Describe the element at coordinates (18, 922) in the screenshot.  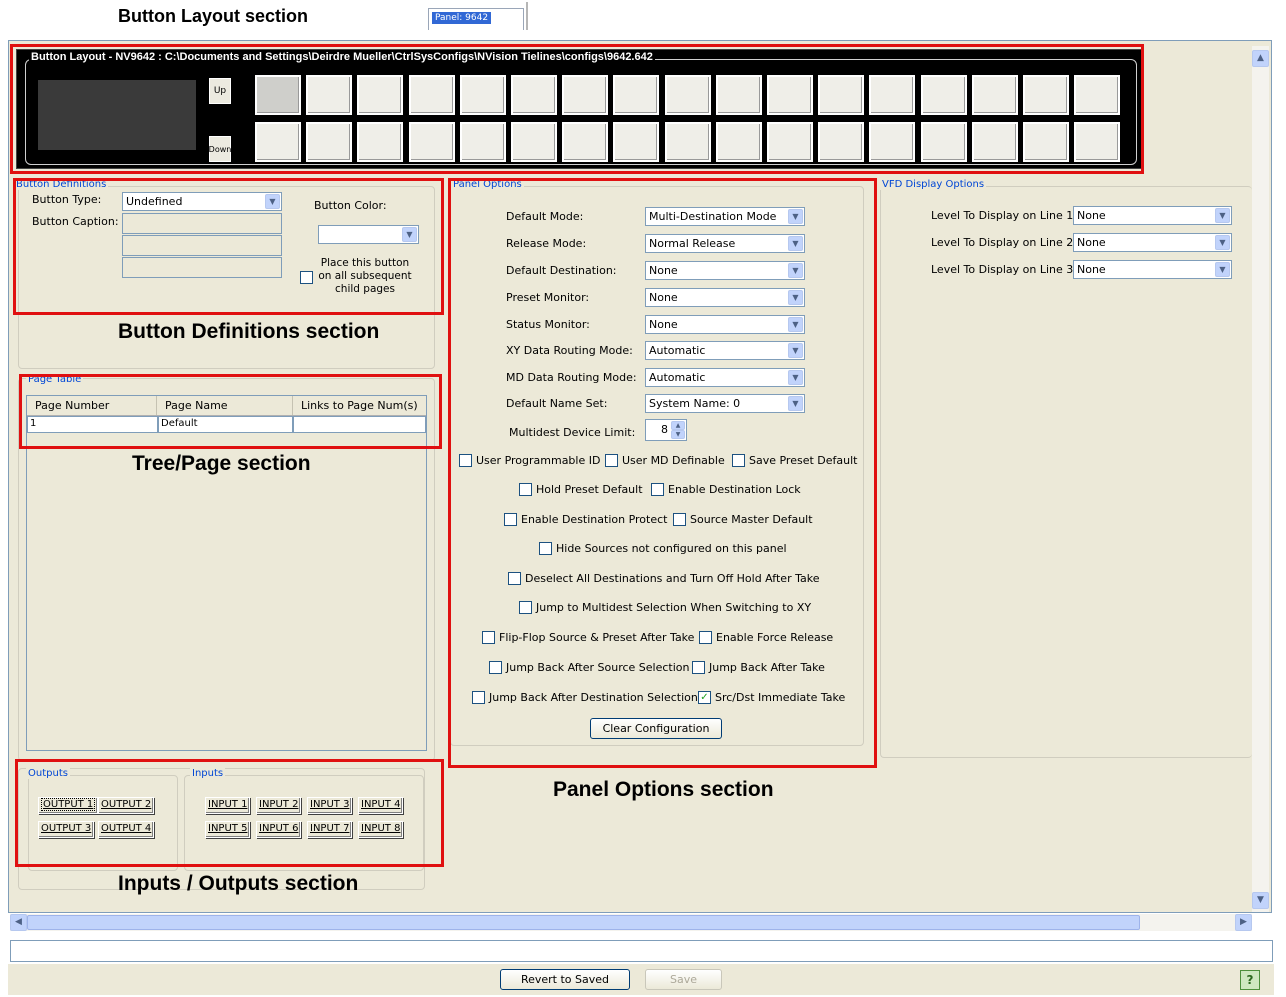
I see `scroll-left-icon: ◀` at that location.